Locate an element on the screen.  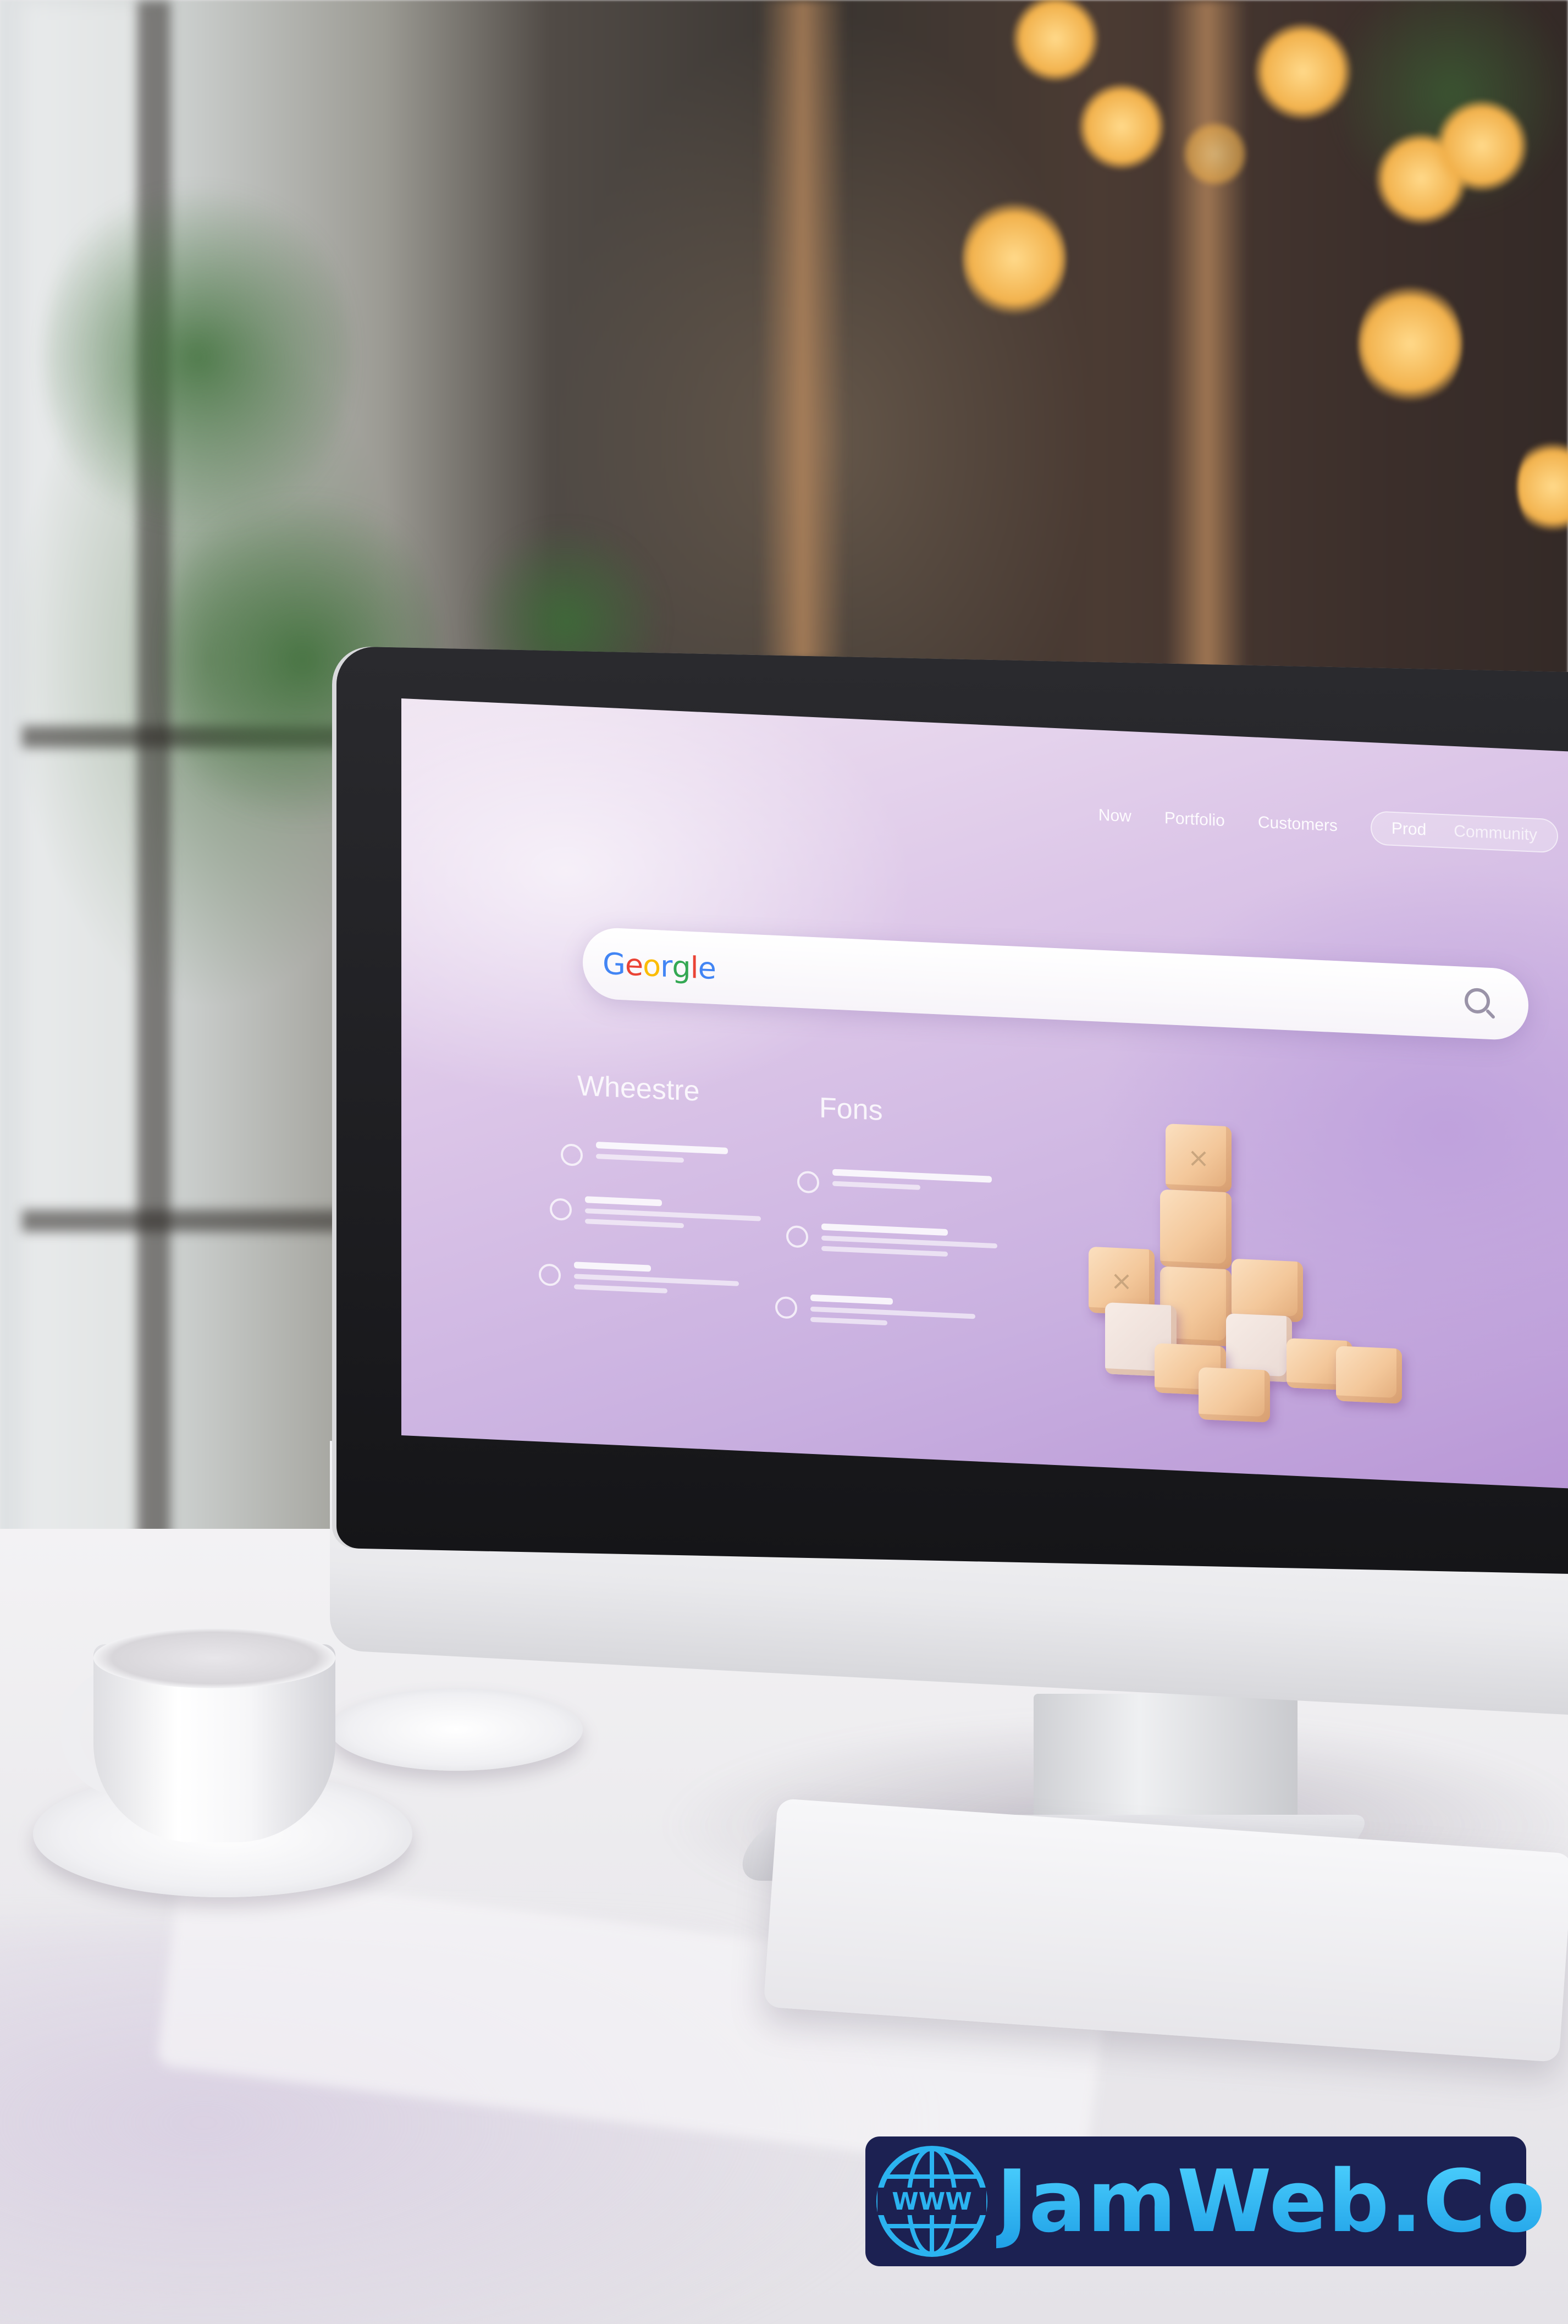
logo-letter: g is located at coordinates (681, 967).